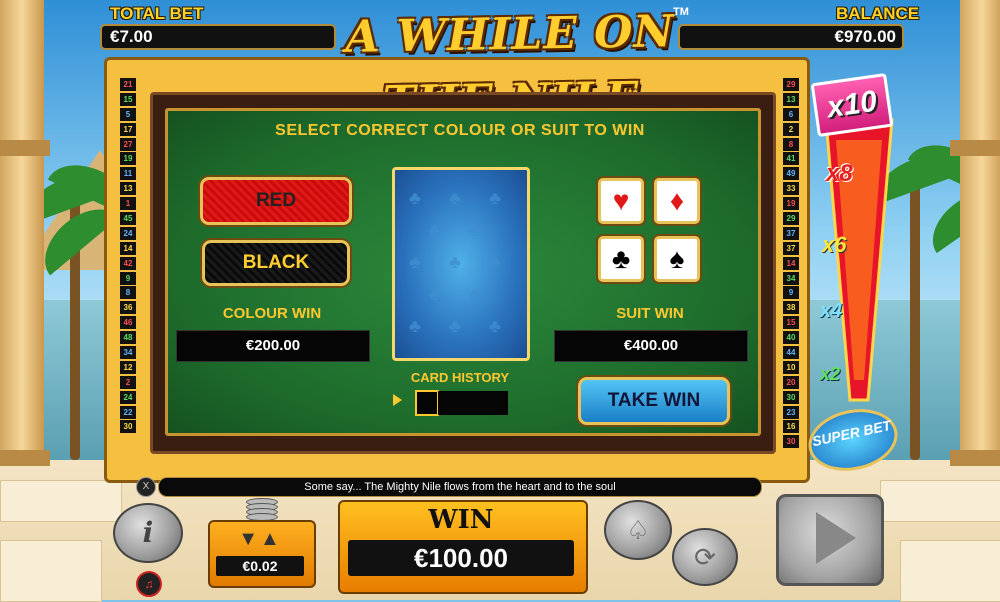  I want to click on win-label: WIN, so click(461, 520).